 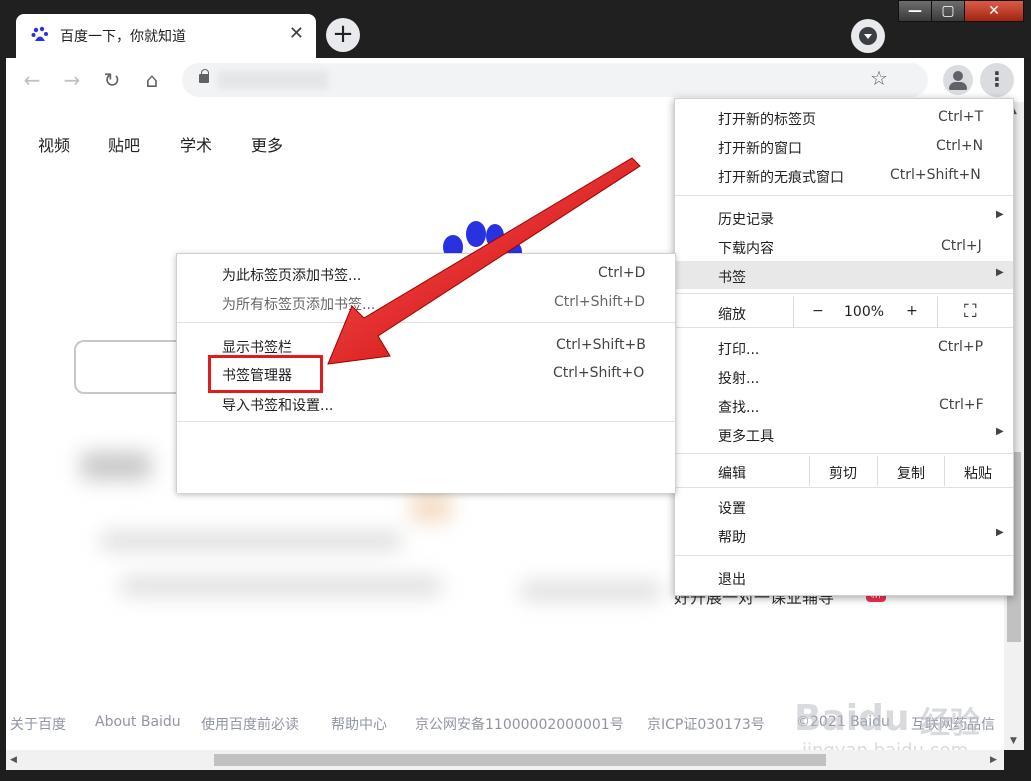 I want to click on title-bar: 百度一下，你就知道 ✕ + — ▢ ✕, so click(x=515, y=29).